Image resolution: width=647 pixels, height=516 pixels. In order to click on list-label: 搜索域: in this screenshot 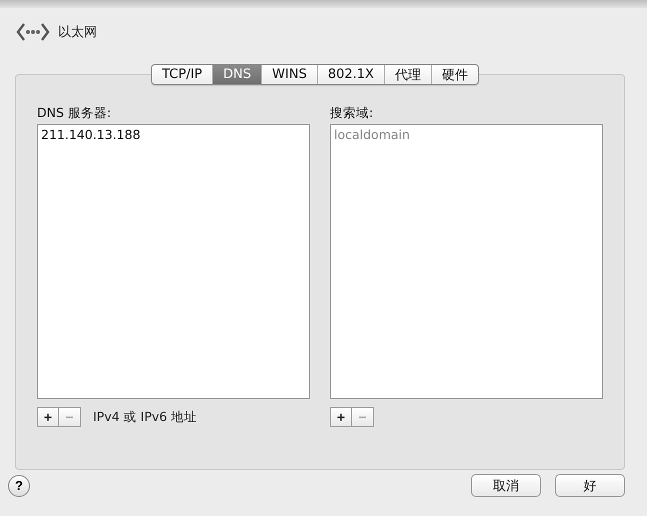, I will do `click(352, 113)`.